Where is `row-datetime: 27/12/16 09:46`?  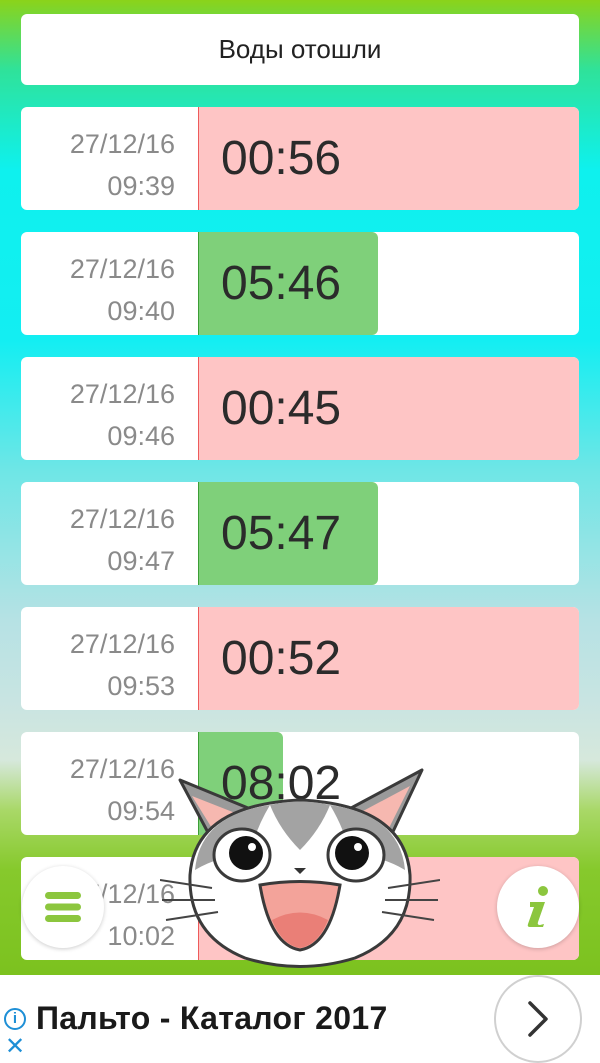 row-datetime: 27/12/16 09:46 is located at coordinates (109, 408).